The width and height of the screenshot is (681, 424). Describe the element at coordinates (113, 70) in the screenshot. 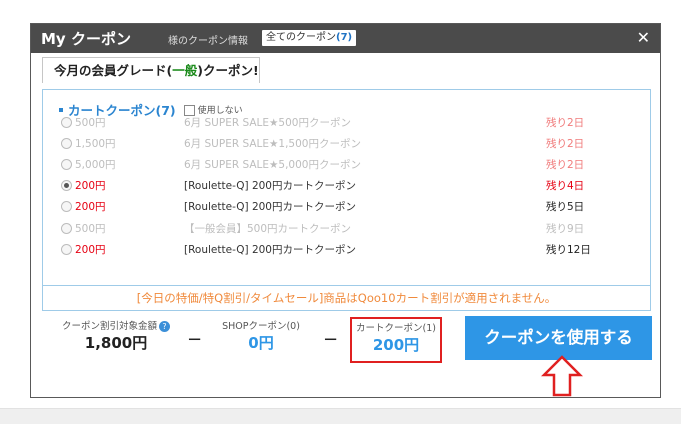

I see `grade-prefix: 今月の会員グレード(` at that location.